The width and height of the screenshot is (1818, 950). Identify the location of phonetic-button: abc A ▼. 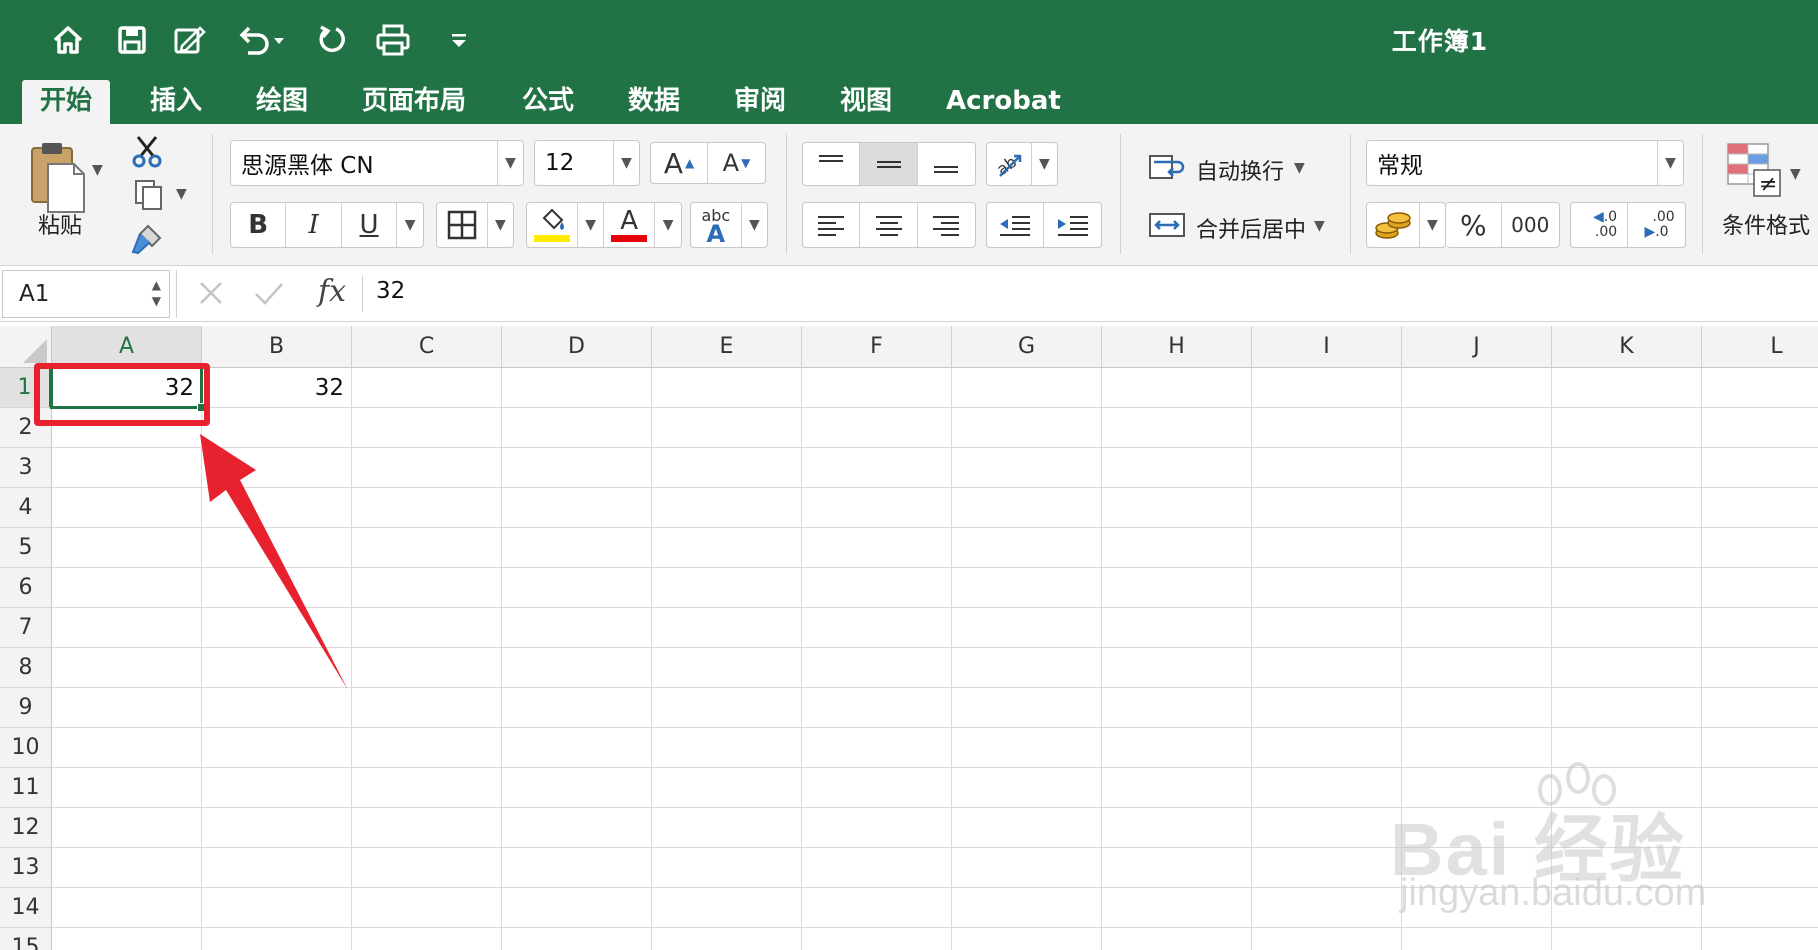
(729, 225).